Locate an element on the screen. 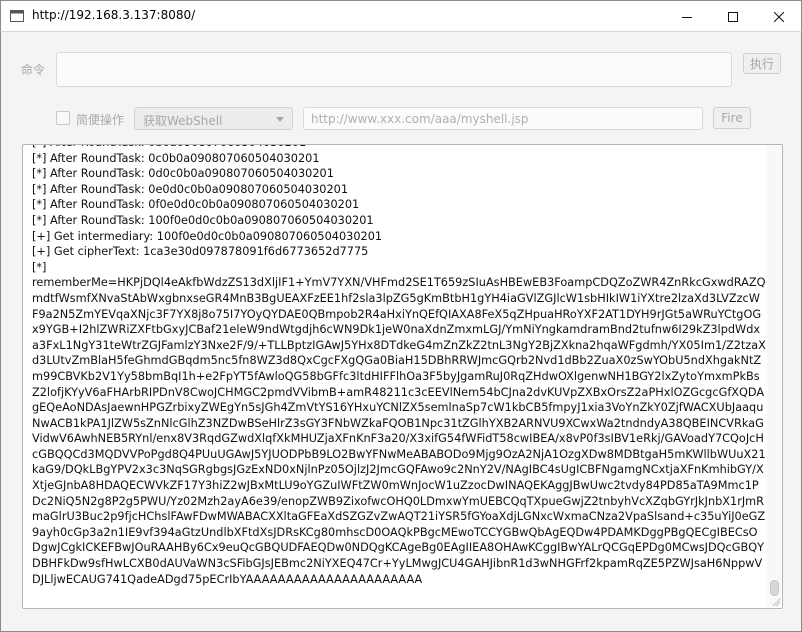 The image size is (802, 632). scrollbar-thumb is located at coordinates (774, 588).